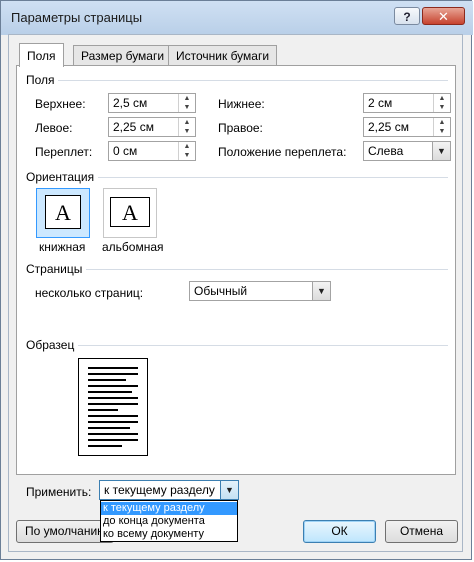 The image size is (474, 562). Describe the element at coordinates (380, 103) in the screenshot. I see `bottom-margin-value: 2 см` at that location.